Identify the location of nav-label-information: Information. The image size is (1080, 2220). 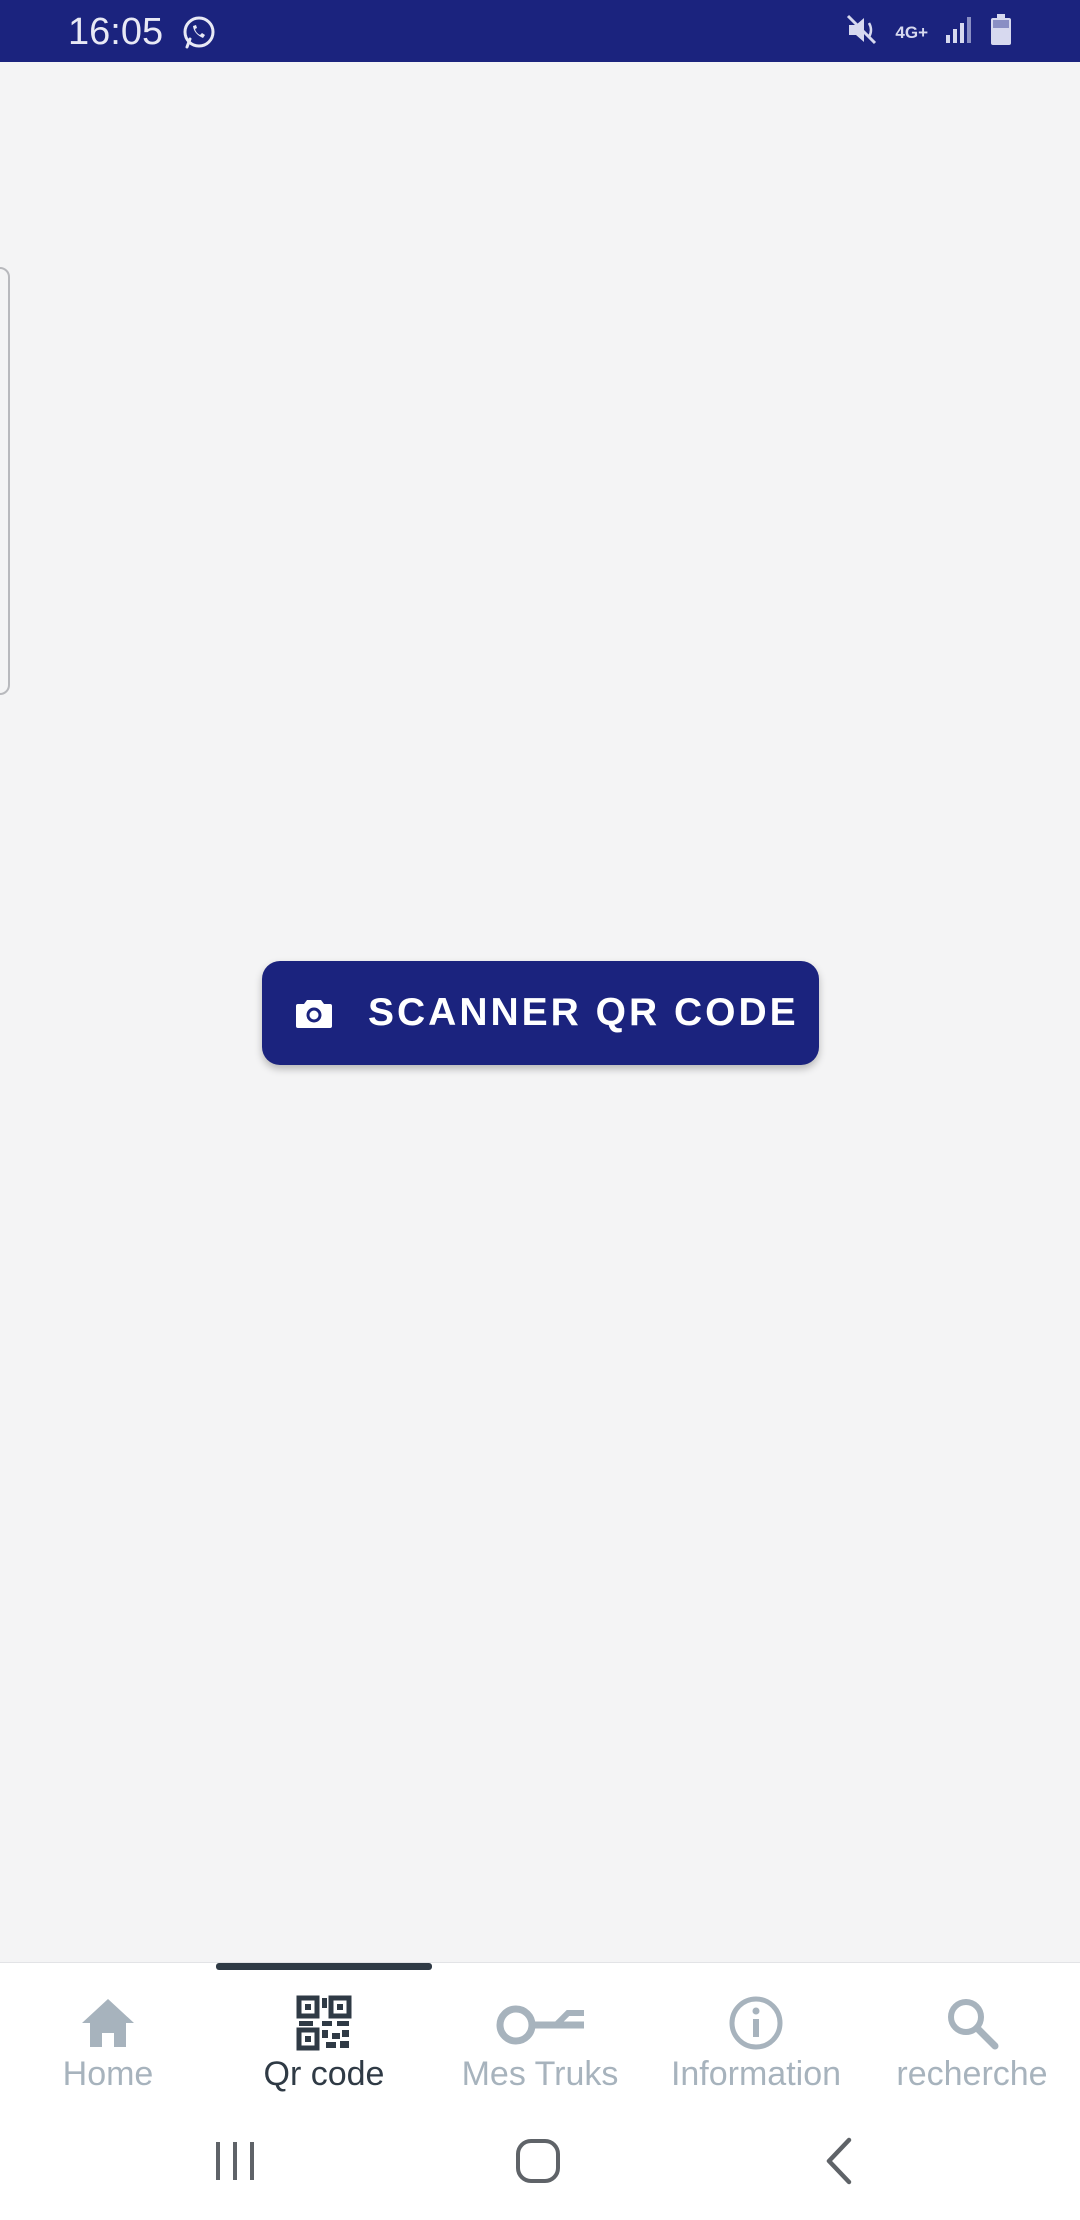
(756, 2074).